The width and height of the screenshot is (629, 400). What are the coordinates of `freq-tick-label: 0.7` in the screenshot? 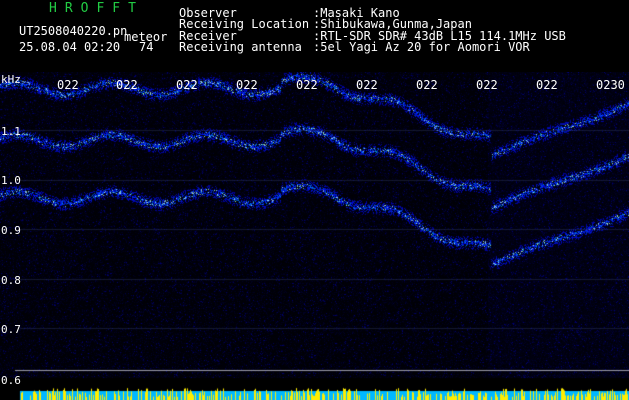 It's located at (11, 329).